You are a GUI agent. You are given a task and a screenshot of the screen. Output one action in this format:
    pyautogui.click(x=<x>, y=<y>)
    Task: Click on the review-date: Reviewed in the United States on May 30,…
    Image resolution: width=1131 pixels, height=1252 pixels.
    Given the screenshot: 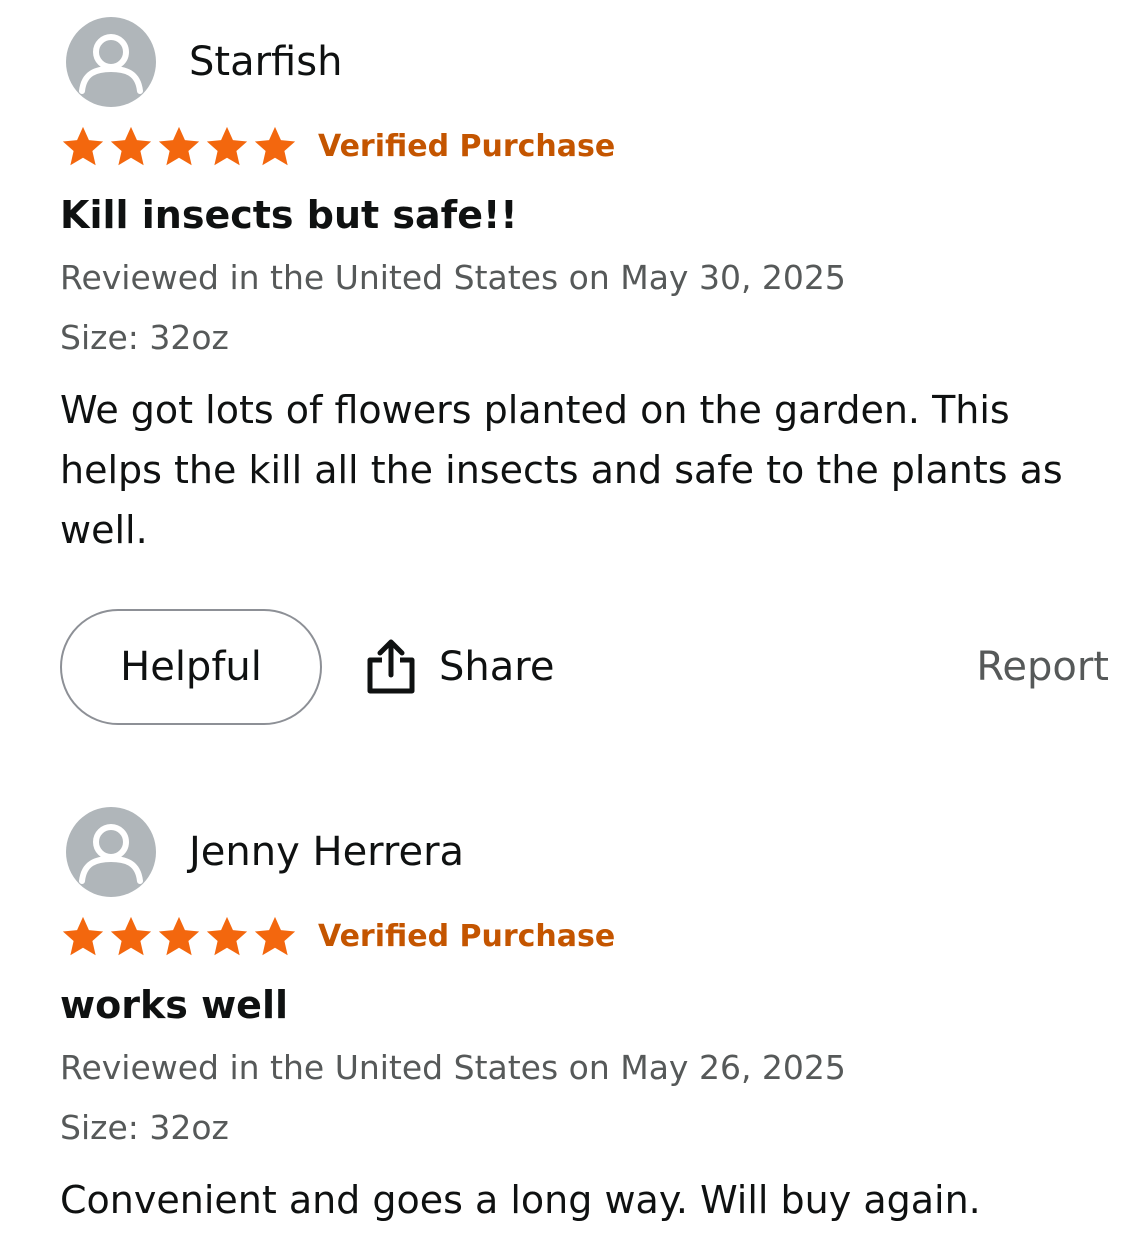 What is the action you would take?
    pyautogui.click(x=453, y=277)
    